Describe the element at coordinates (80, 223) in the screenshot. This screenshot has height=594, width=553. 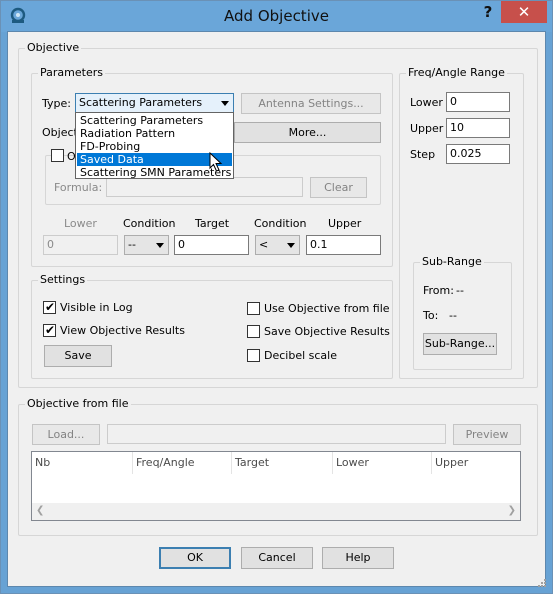
I see `lower-header: Lower` at that location.